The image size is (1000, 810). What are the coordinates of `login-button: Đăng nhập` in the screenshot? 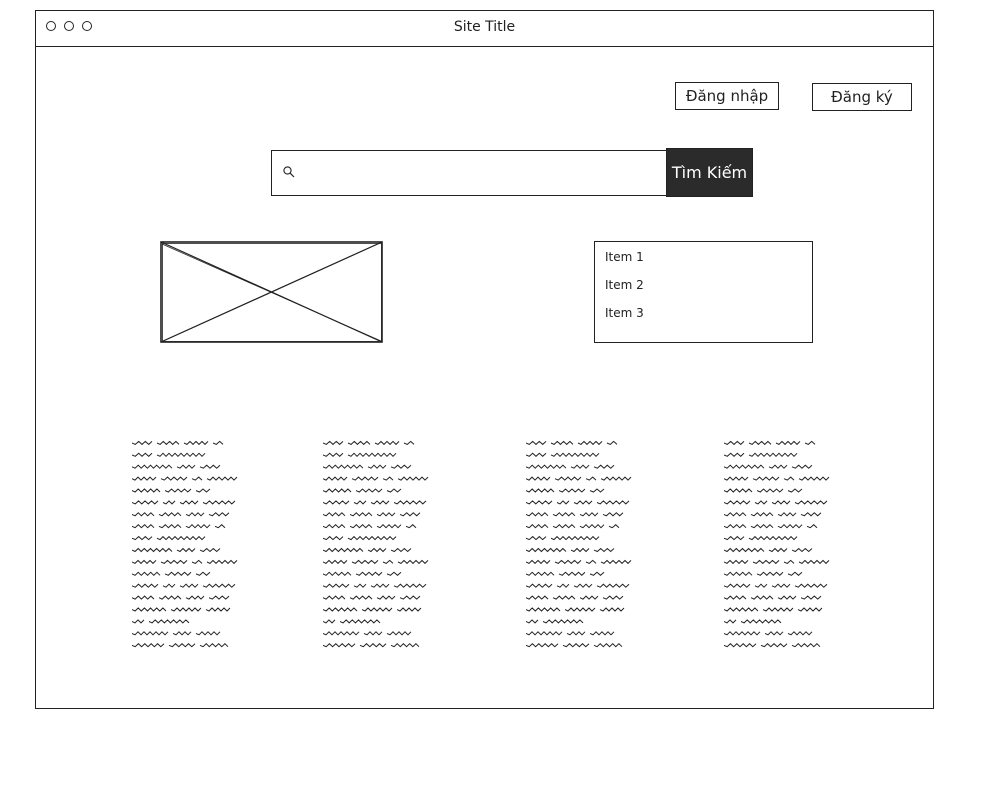 It's located at (727, 96).